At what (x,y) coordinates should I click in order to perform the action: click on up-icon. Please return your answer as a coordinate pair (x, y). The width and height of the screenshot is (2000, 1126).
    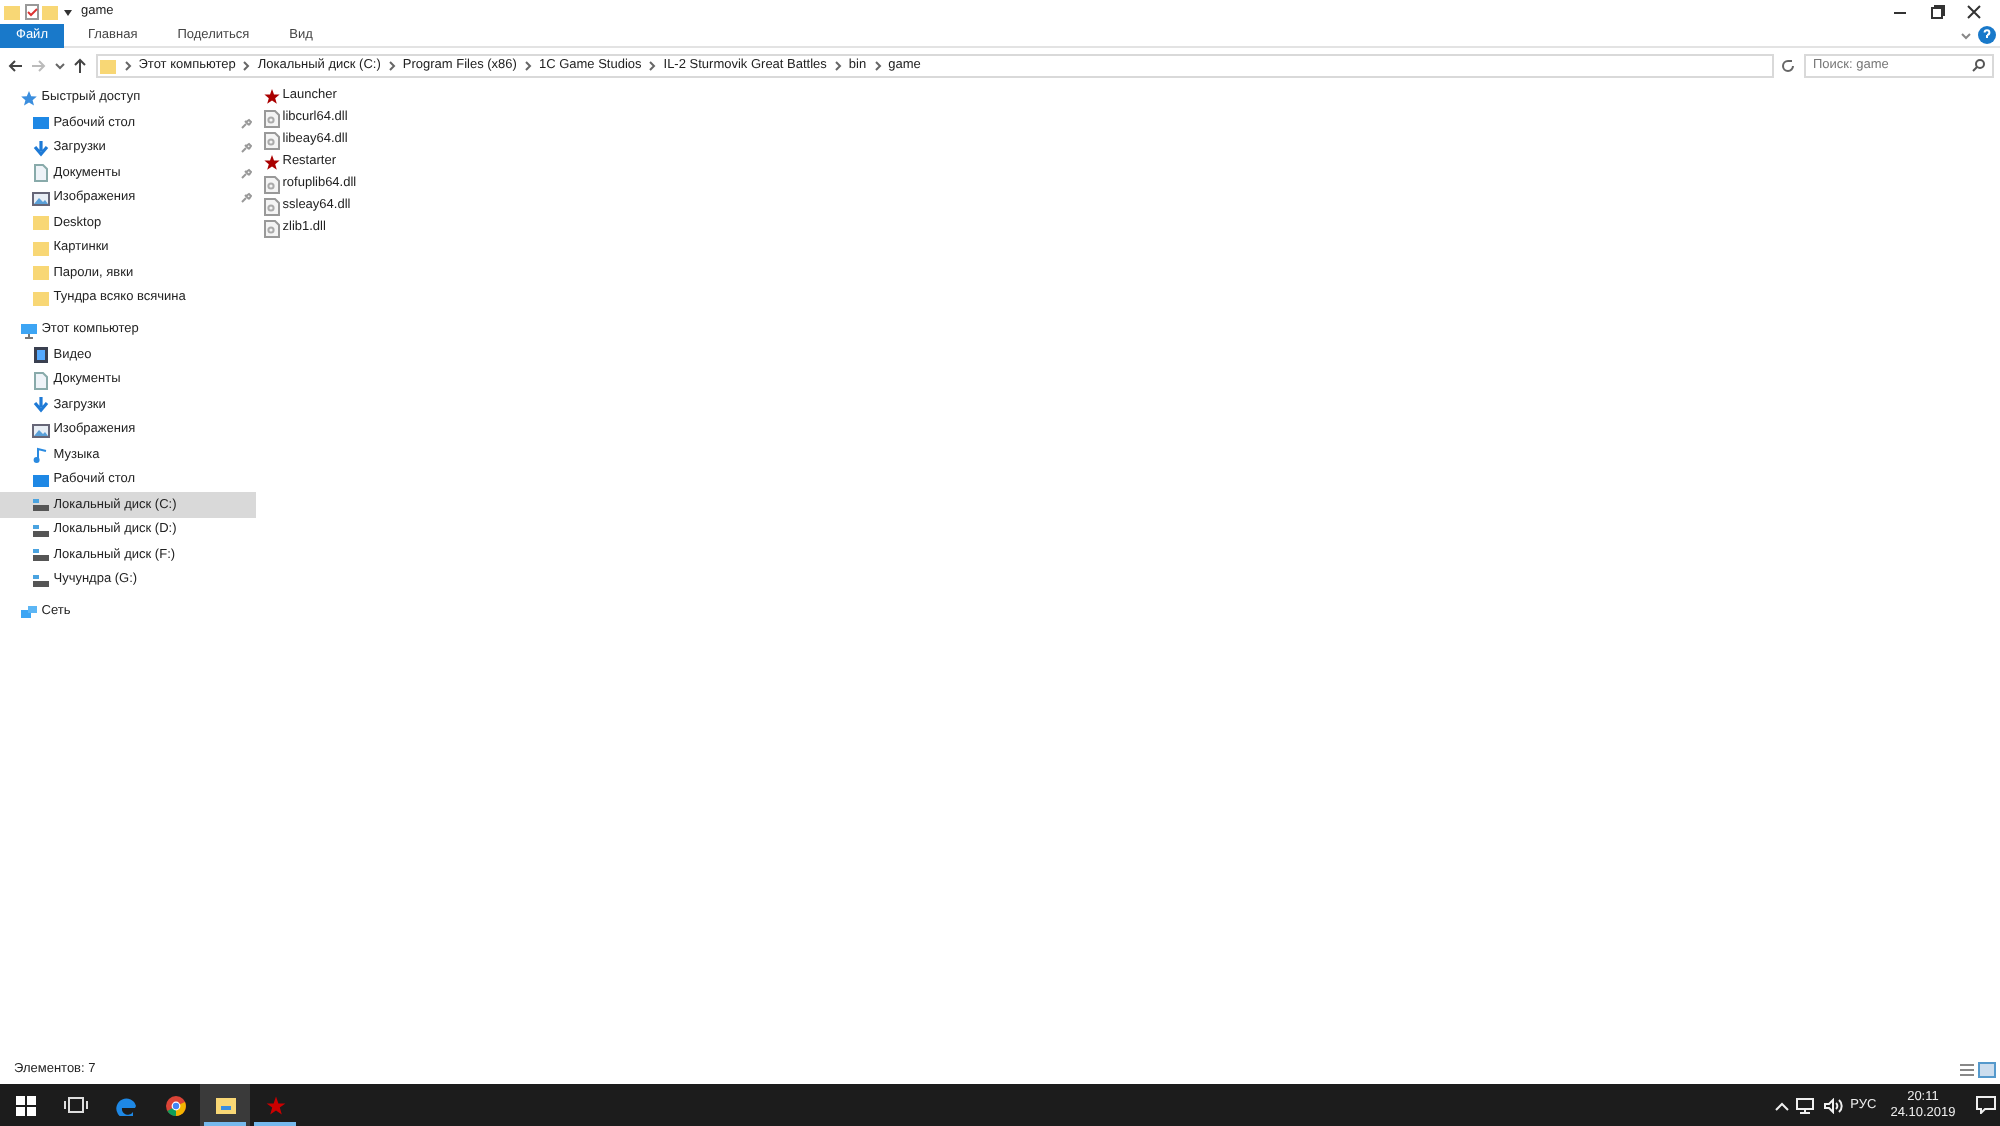
    Looking at the image, I should click on (80, 65).